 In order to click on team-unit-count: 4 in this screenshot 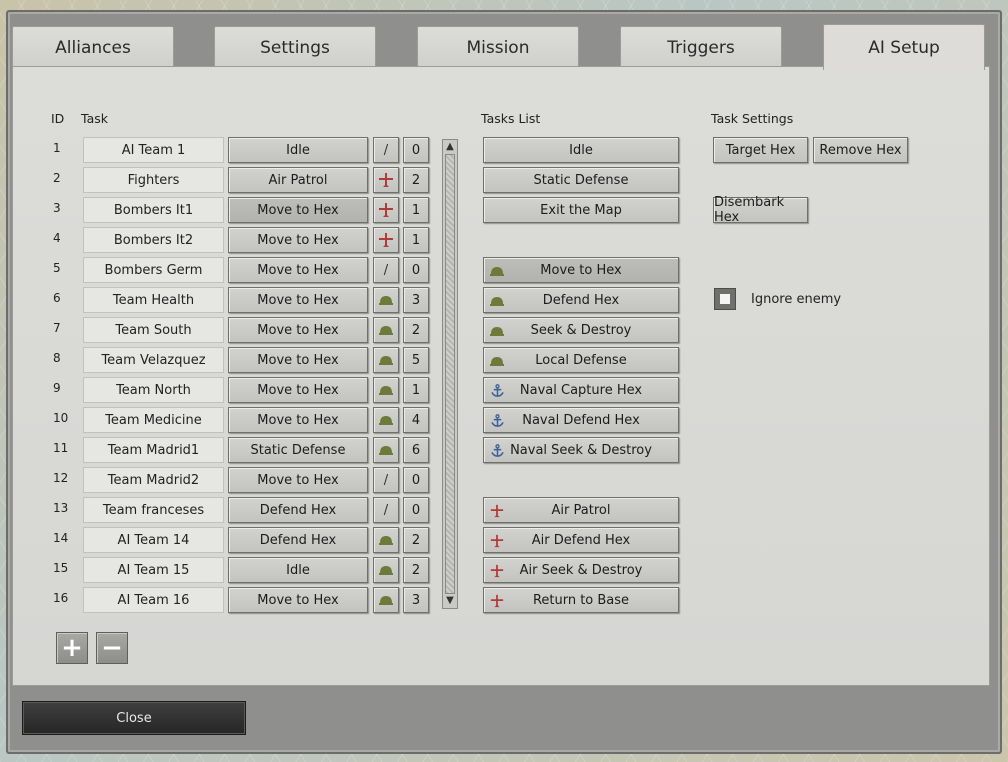, I will do `click(416, 420)`.